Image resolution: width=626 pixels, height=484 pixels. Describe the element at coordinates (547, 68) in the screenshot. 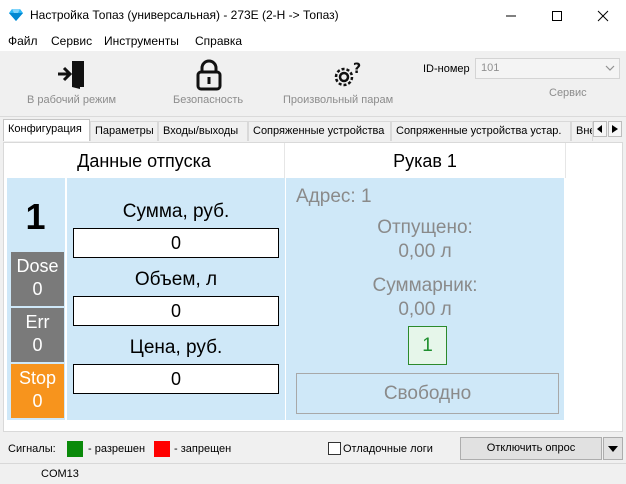

I see `id-number-select: 101` at that location.